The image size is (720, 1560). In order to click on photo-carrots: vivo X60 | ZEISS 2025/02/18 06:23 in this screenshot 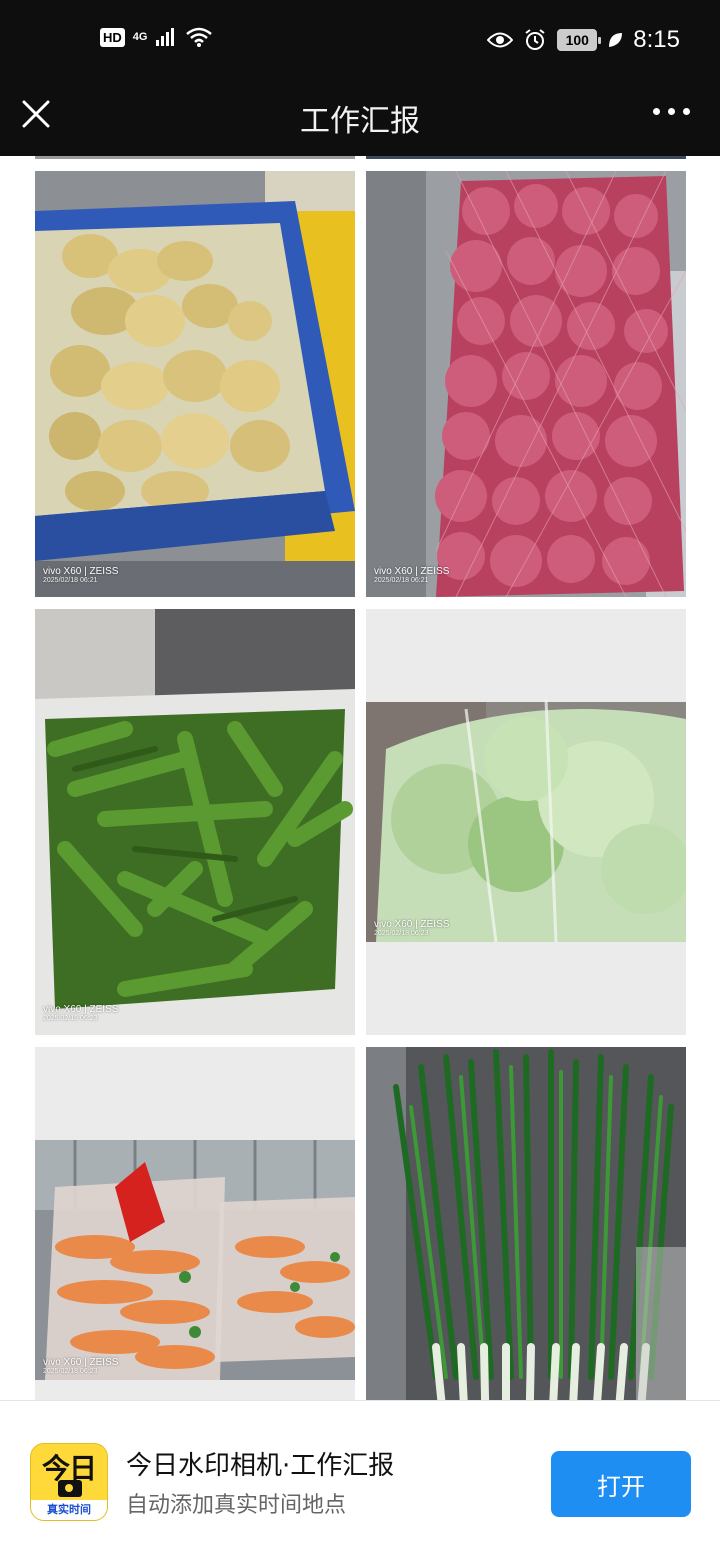, I will do `click(195, 1223)`.